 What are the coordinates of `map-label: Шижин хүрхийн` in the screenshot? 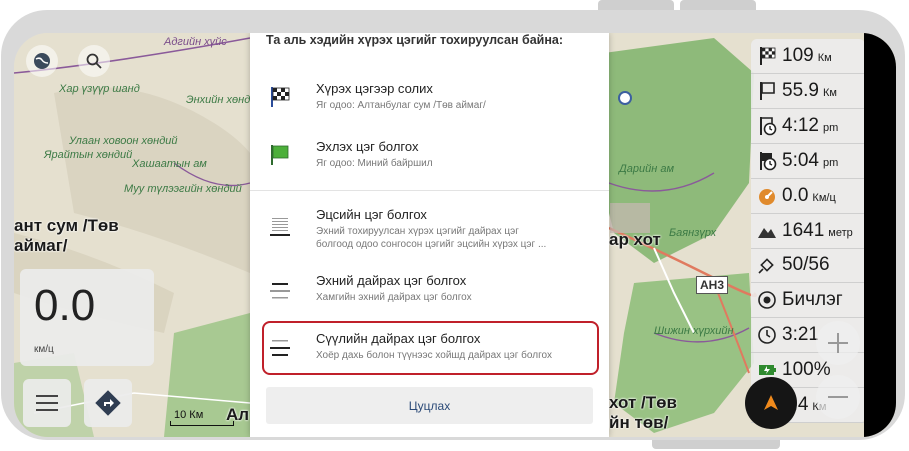 It's located at (694, 331).